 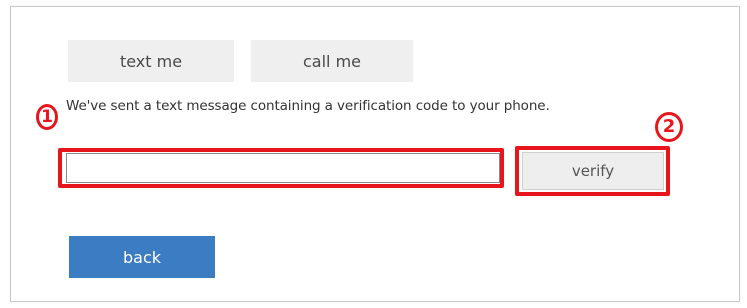 I want to click on back-button: back, so click(x=142, y=257).